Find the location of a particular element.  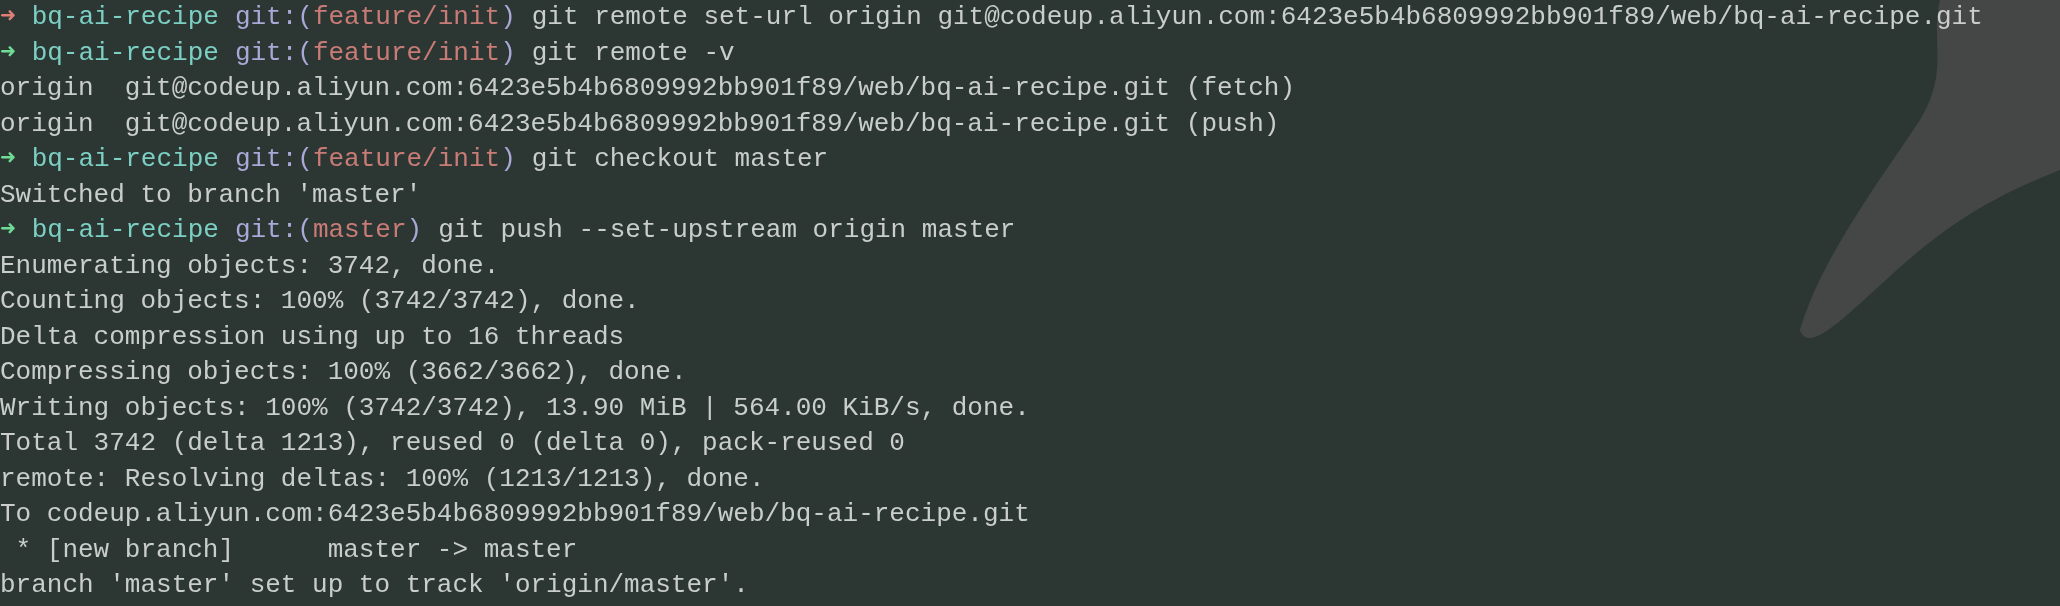

branch-name: master is located at coordinates (359, 230).